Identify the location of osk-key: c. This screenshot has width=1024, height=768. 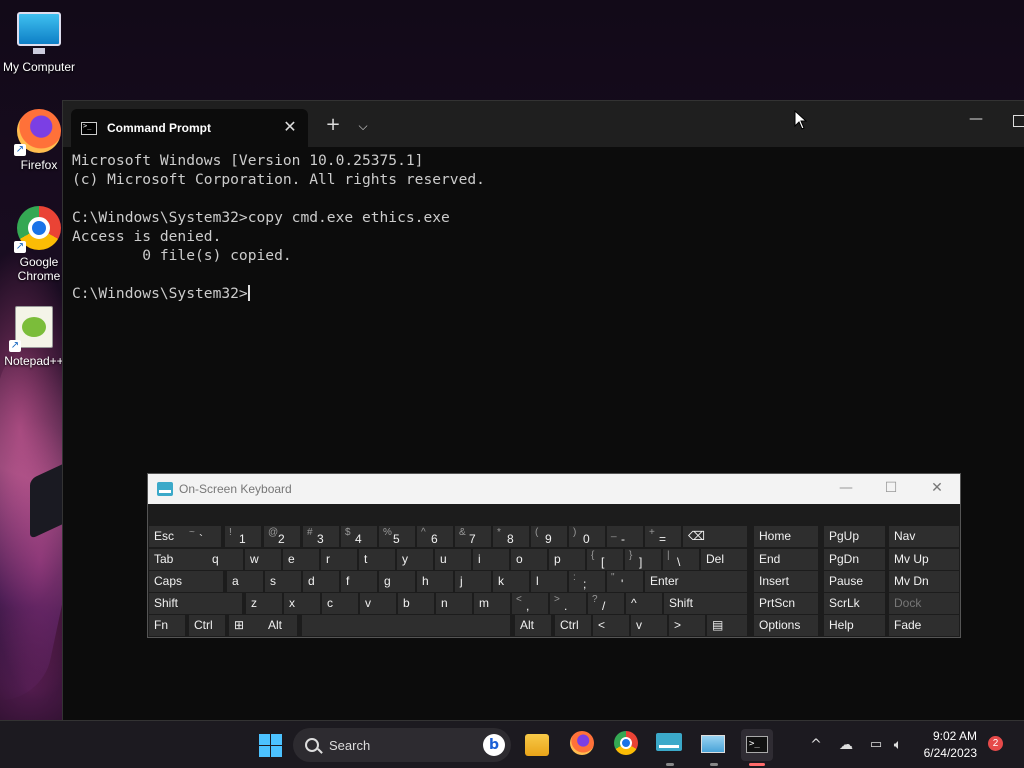
(340, 603).